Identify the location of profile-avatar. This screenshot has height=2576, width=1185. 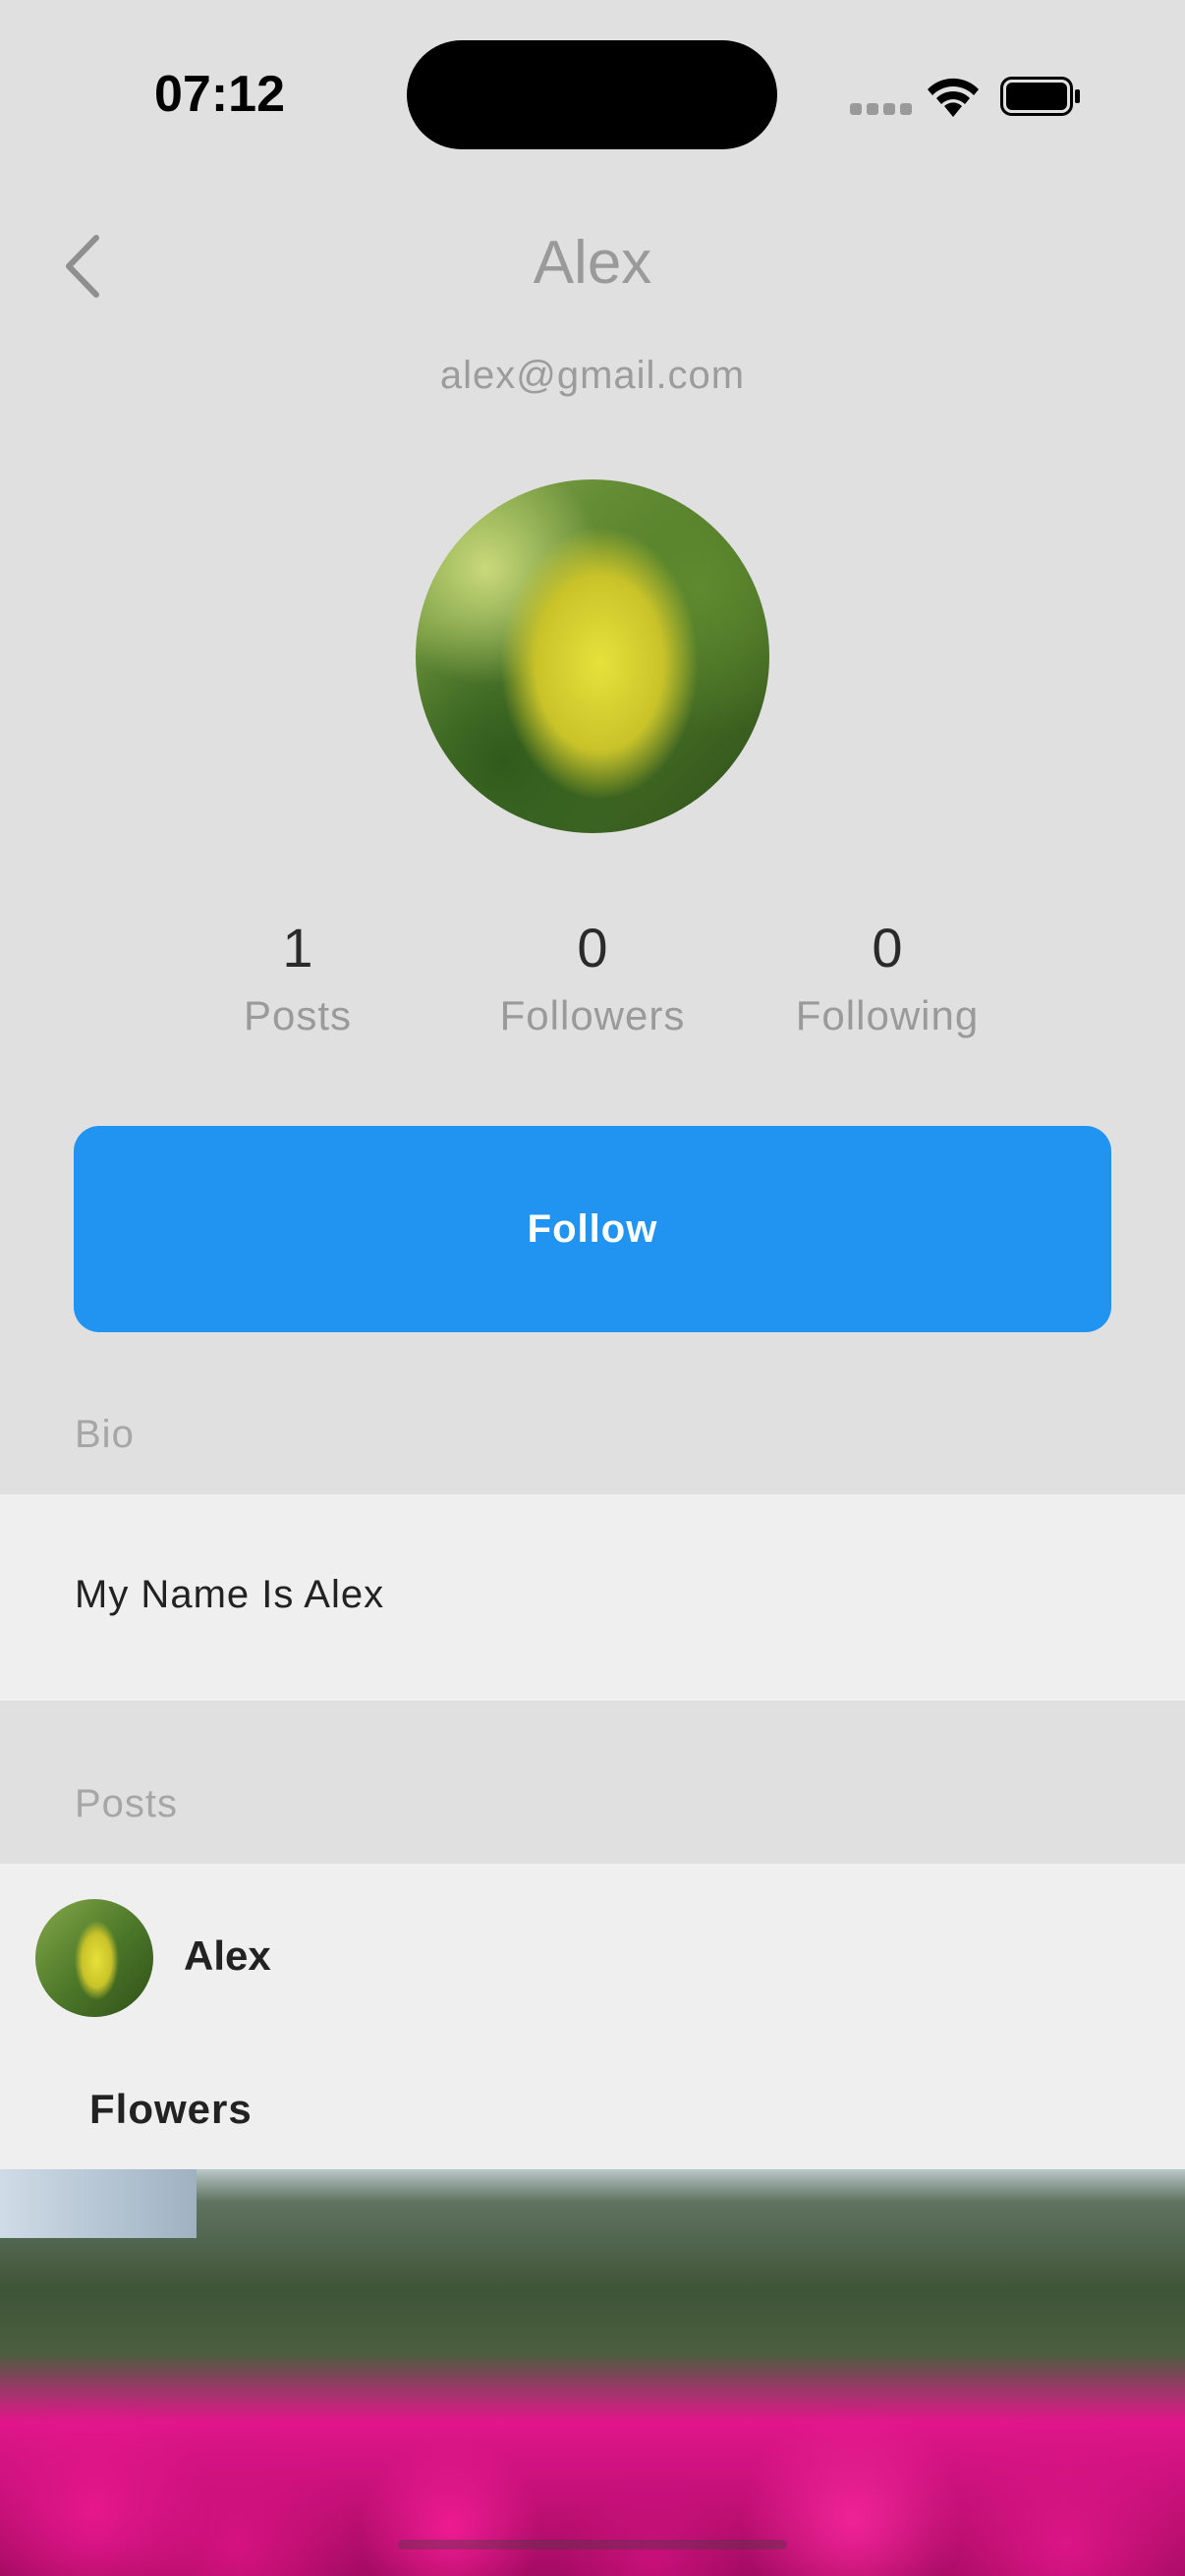
(592, 656).